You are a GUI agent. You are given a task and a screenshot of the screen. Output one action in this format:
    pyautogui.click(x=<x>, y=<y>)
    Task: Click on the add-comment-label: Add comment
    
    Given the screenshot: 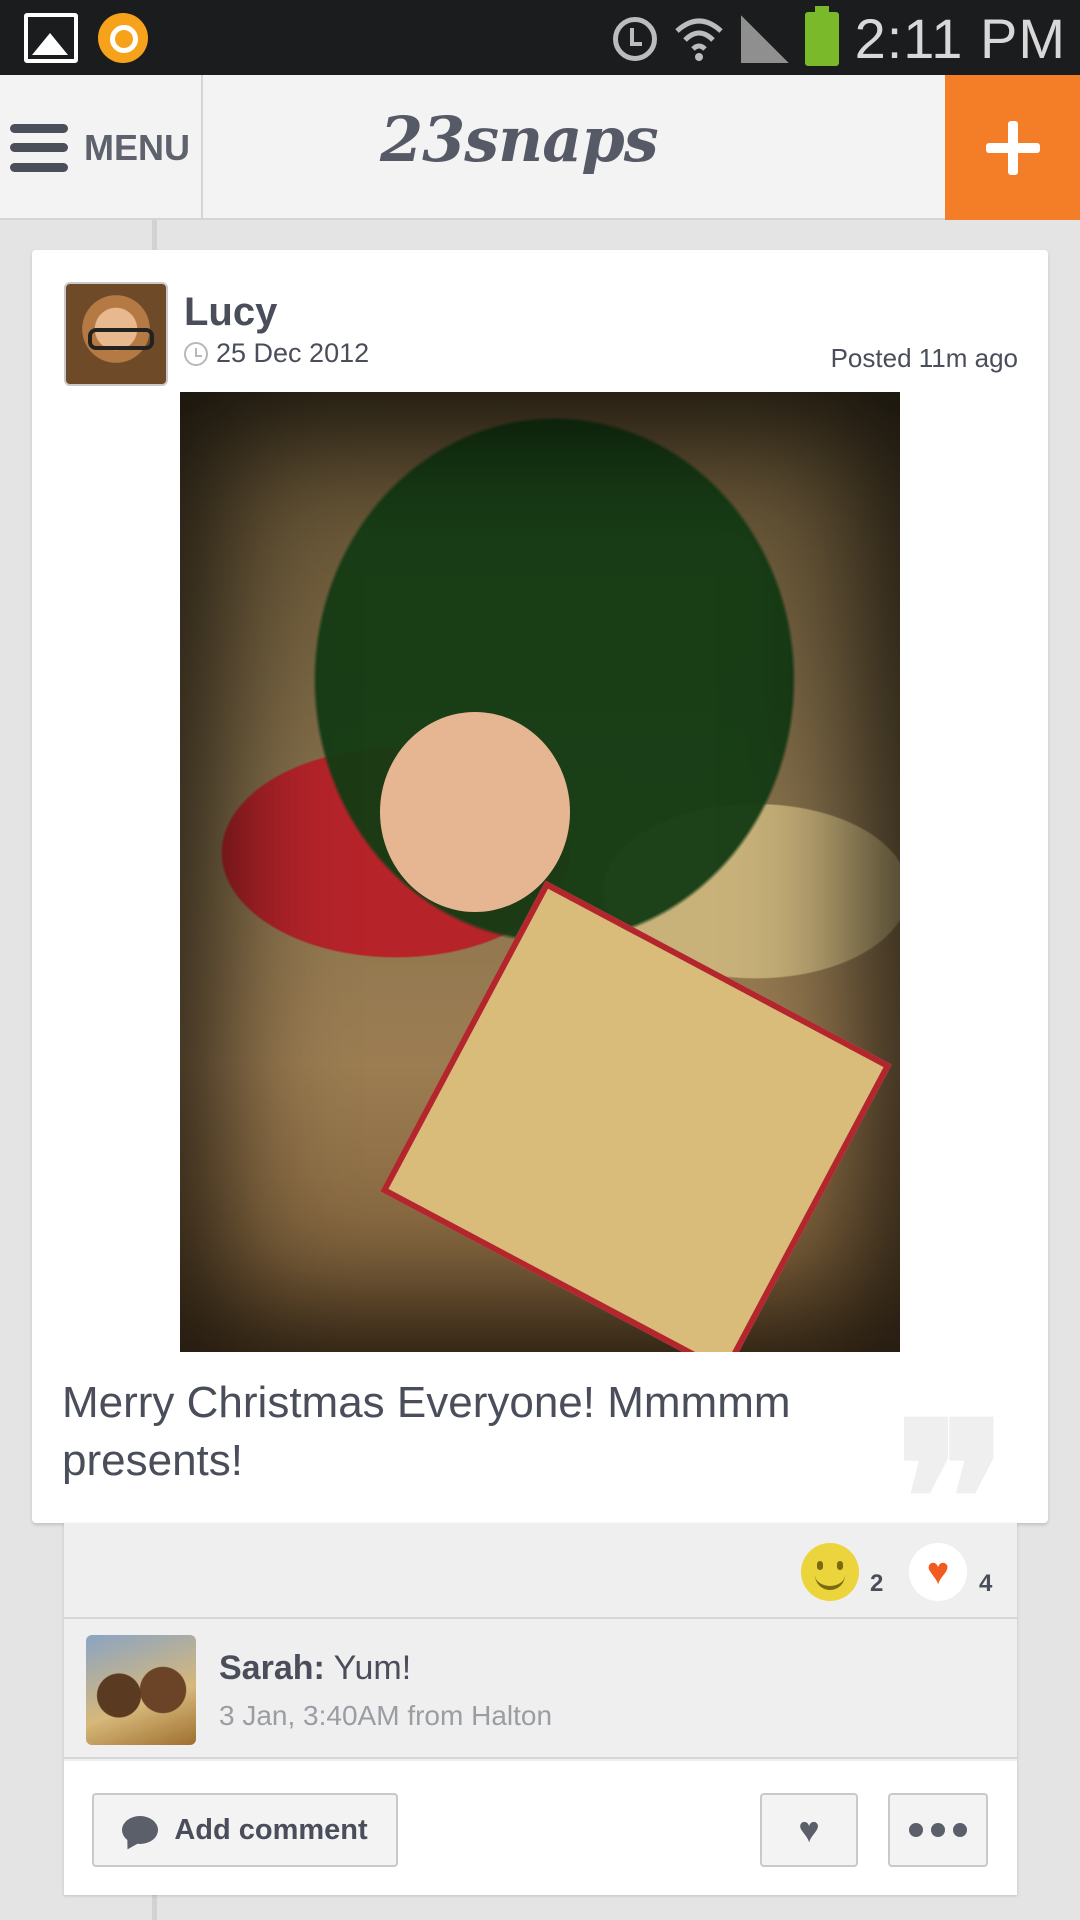 What is the action you would take?
    pyautogui.click(x=271, y=1829)
    